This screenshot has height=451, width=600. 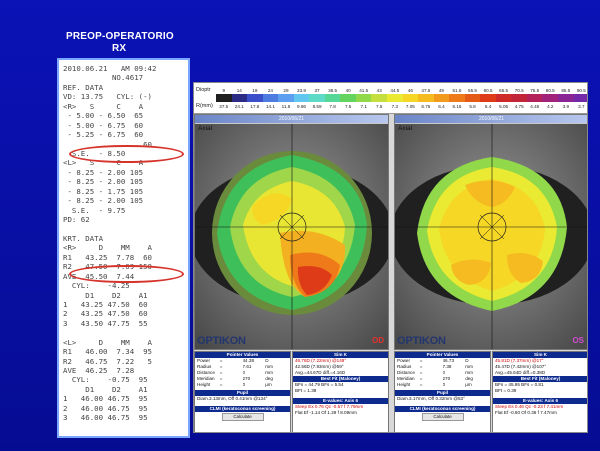 What do you see at coordinates (581, 90) in the screenshot?
I see `dioptr-value: 90.5` at bounding box center [581, 90].